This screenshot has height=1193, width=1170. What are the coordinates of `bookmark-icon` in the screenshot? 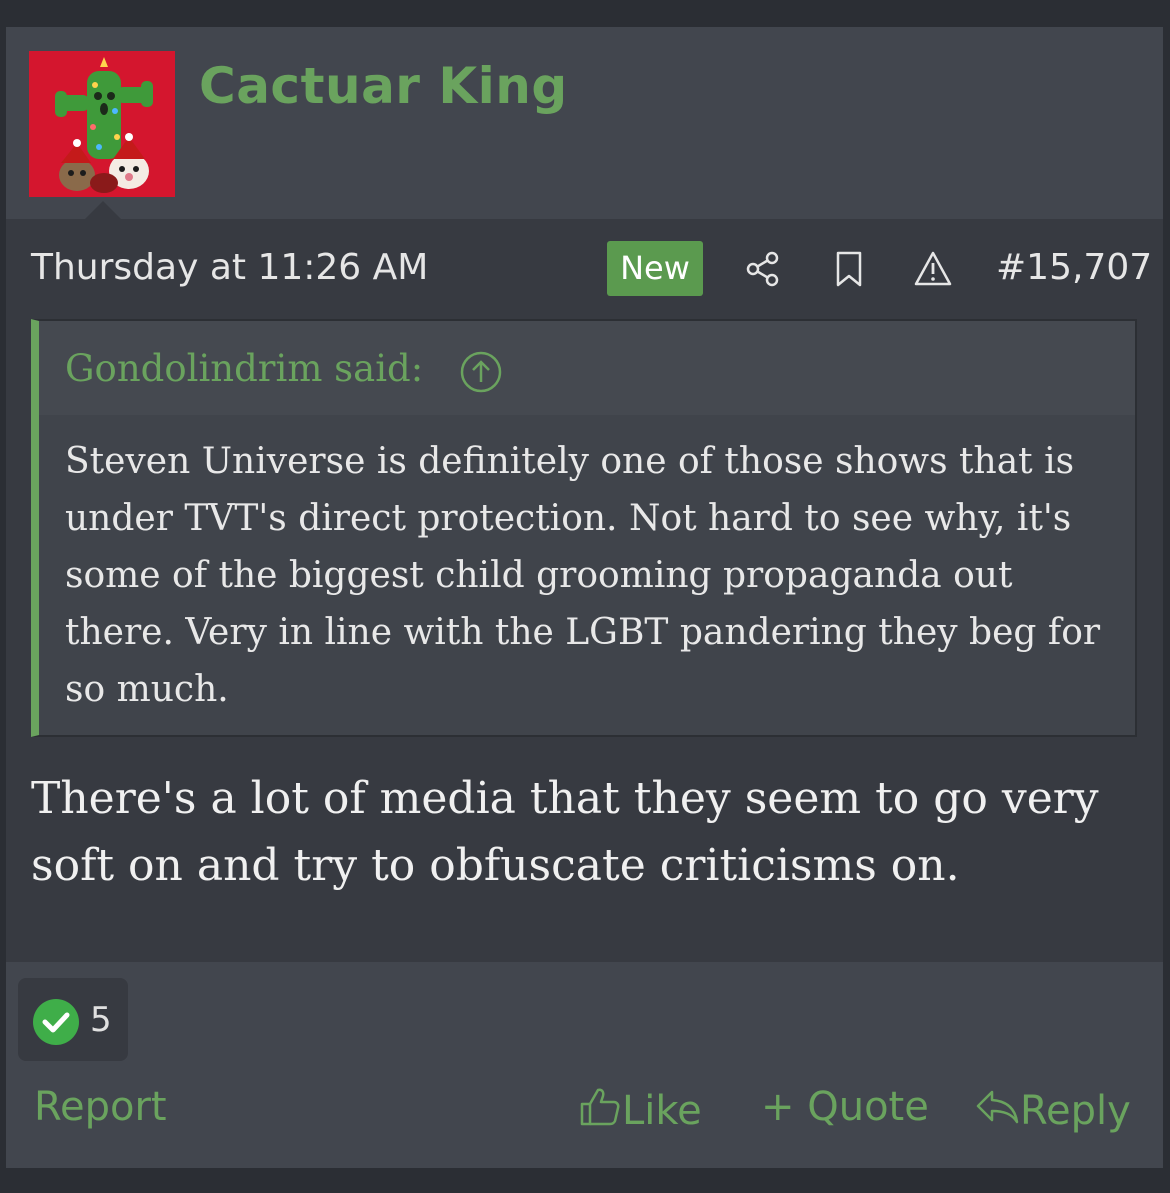 It's located at (849, 269).